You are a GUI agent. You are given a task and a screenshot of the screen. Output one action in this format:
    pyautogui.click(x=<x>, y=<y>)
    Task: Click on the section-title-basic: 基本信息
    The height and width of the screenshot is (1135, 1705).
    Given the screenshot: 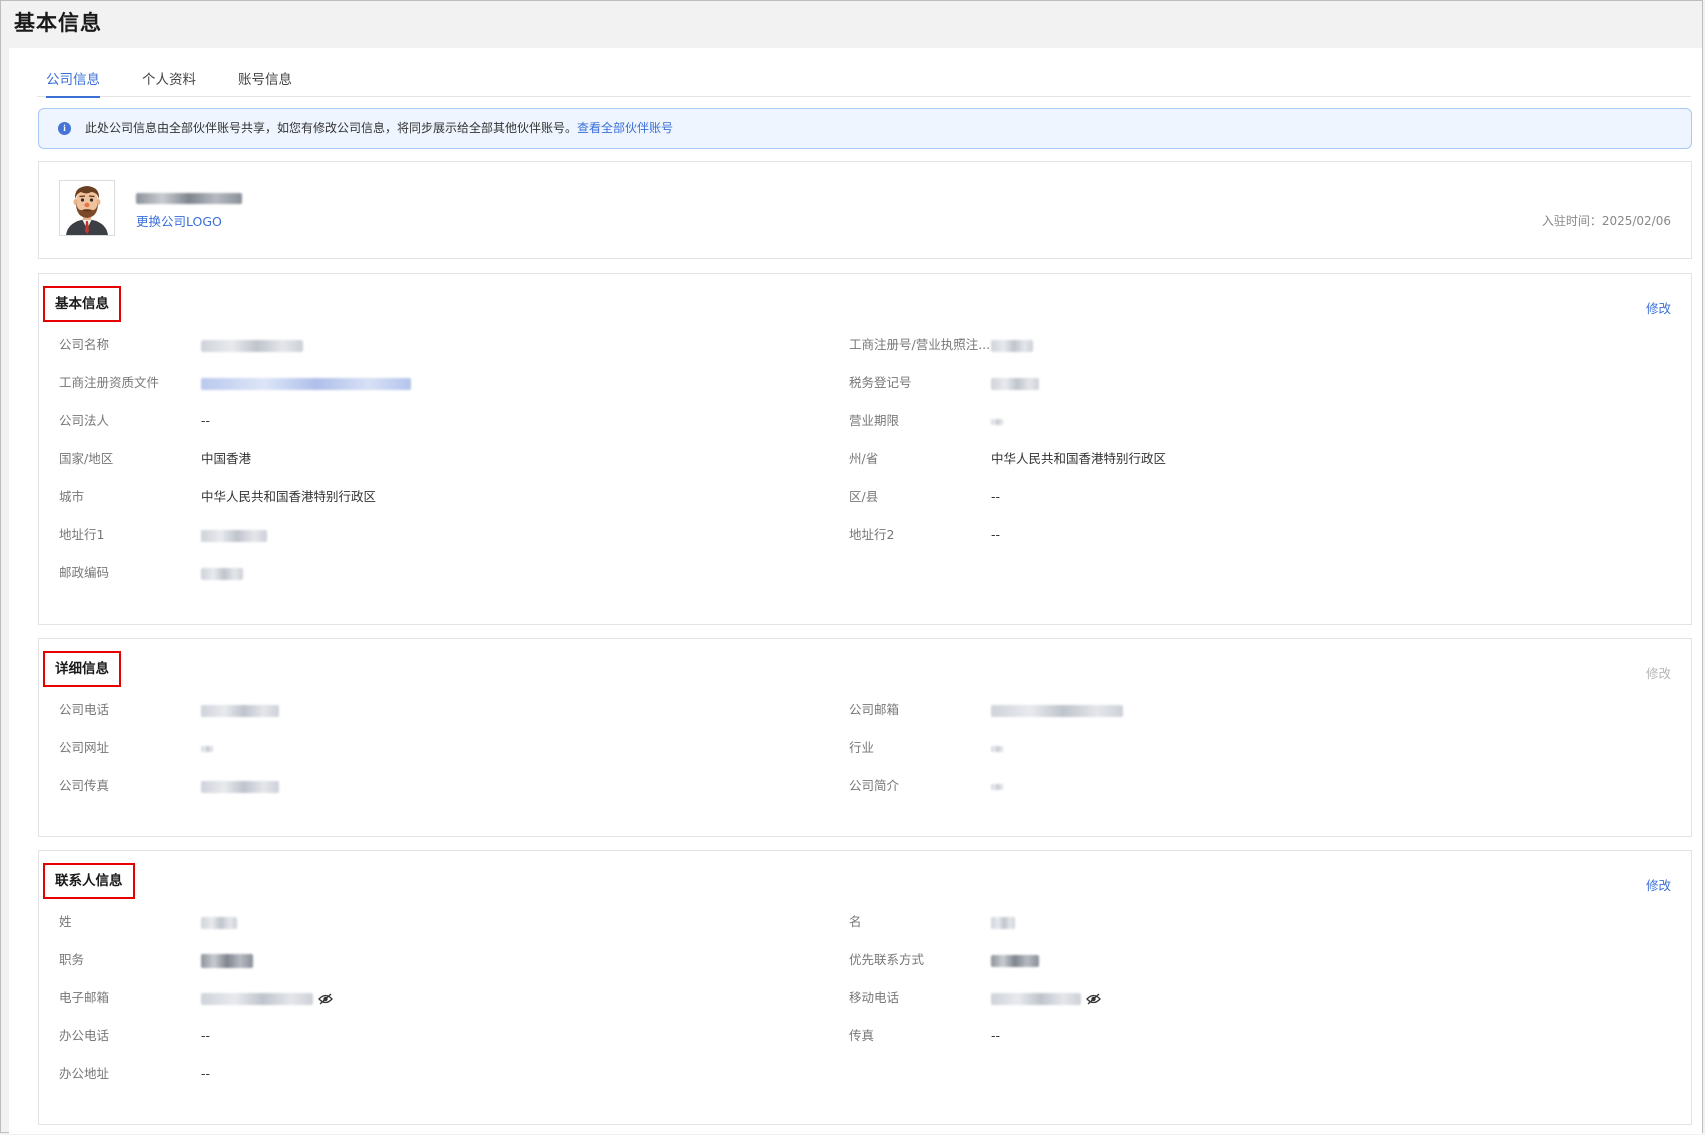 What is the action you would take?
    pyautogui.click(x=82, y=304)
    